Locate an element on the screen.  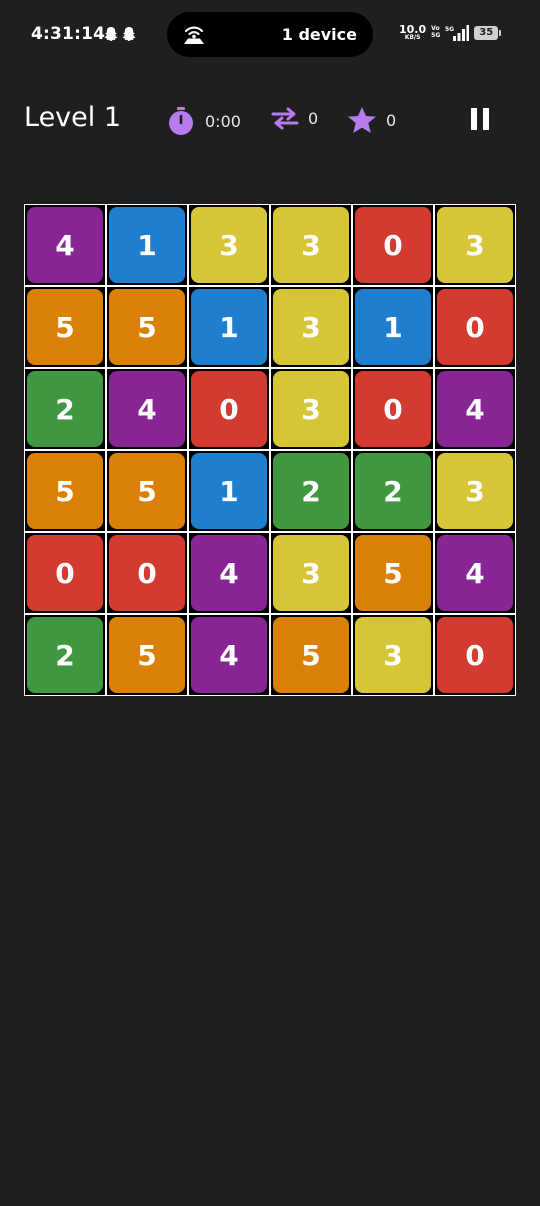
cell-signal-icon: 5G is located at coordinates (457, 32).